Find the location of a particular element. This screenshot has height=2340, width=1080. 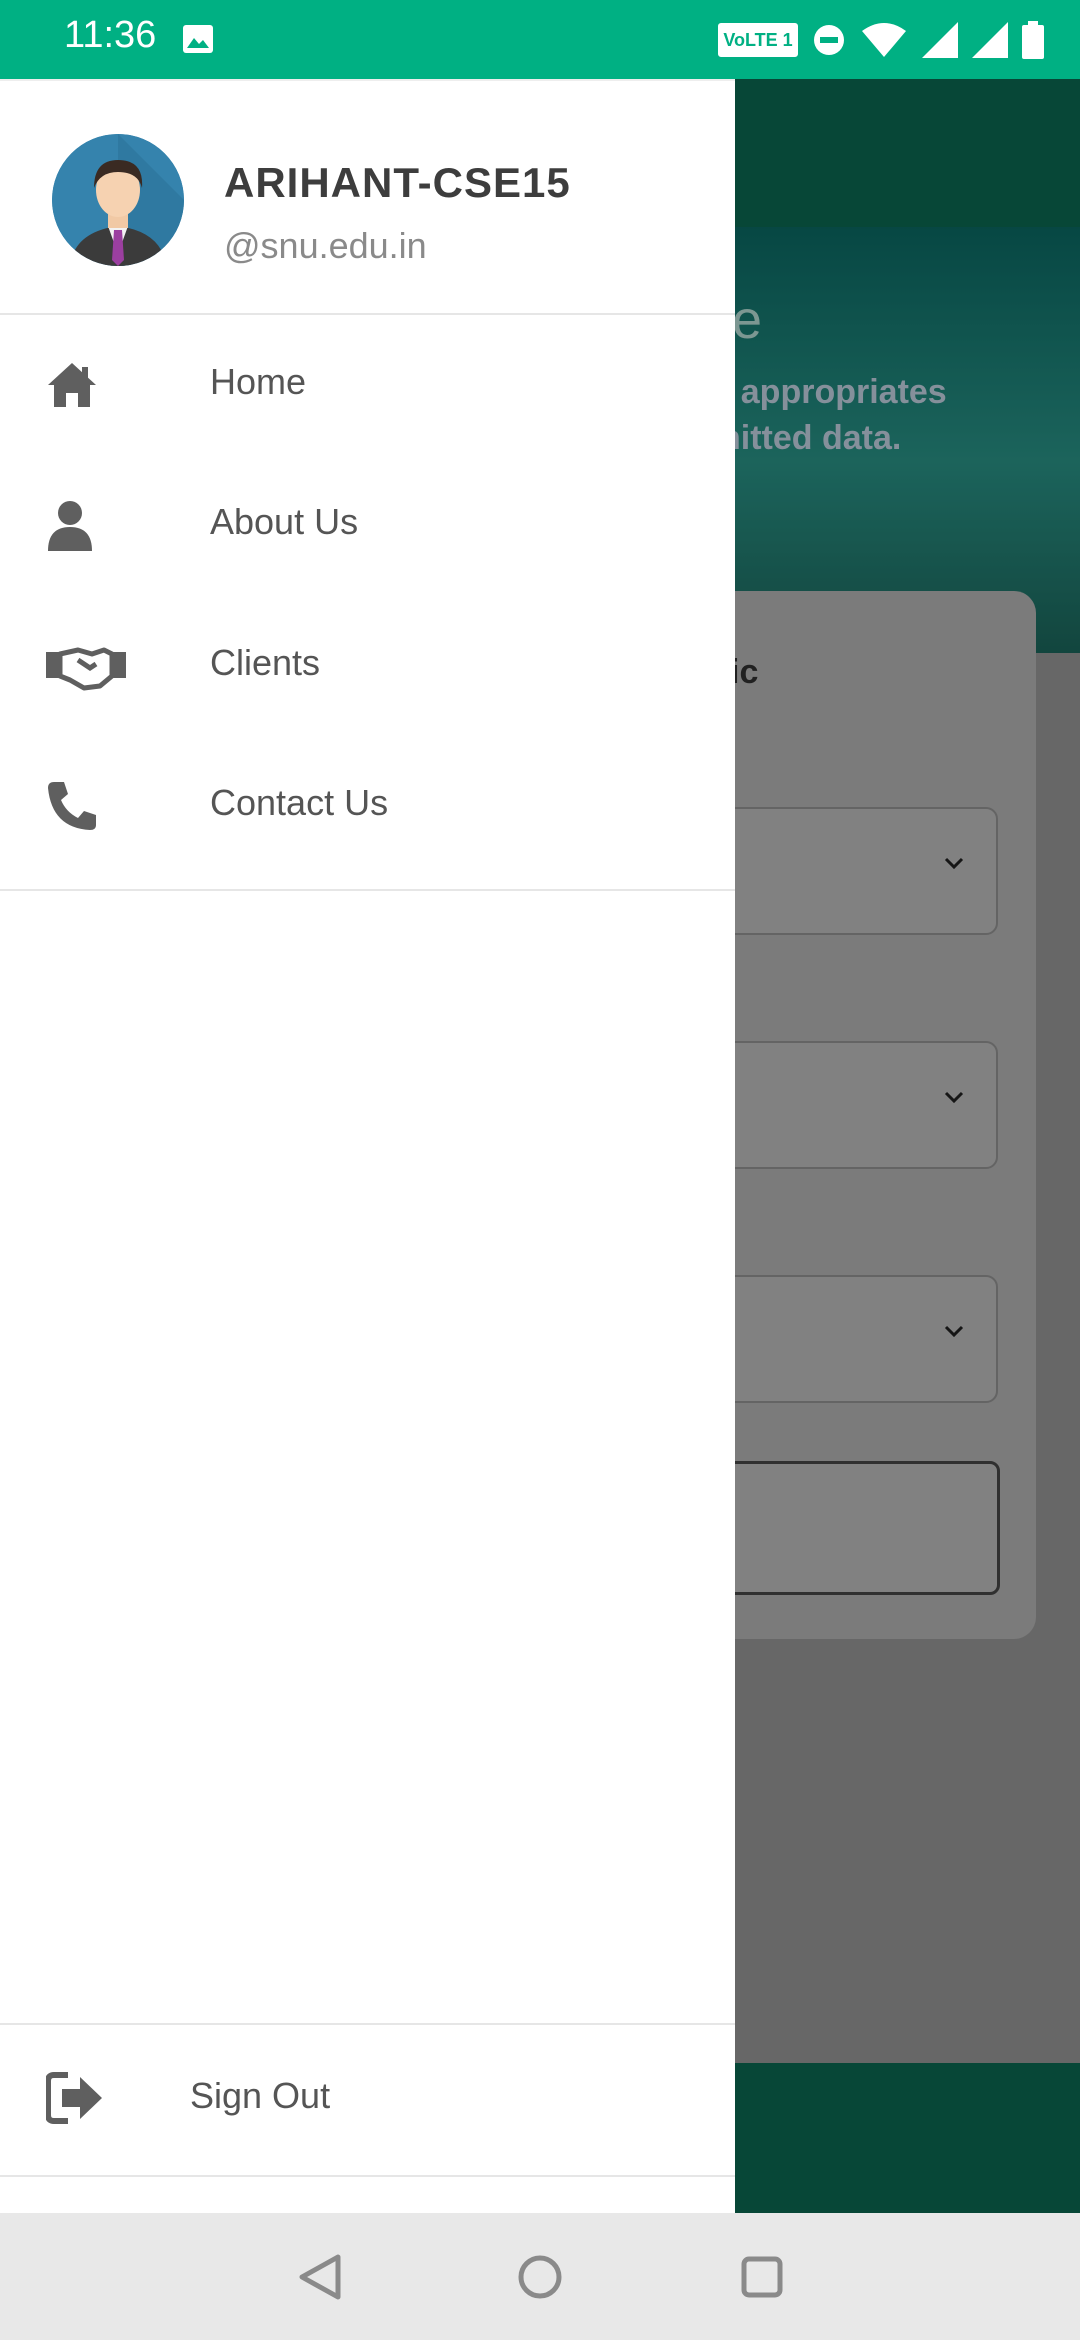

drawer-item-clients: Clients is located at coordinates (367, 664).